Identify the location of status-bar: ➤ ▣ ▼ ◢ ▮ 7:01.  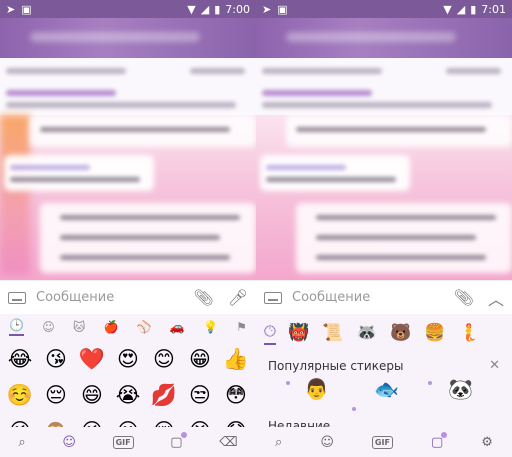
(384, 9).